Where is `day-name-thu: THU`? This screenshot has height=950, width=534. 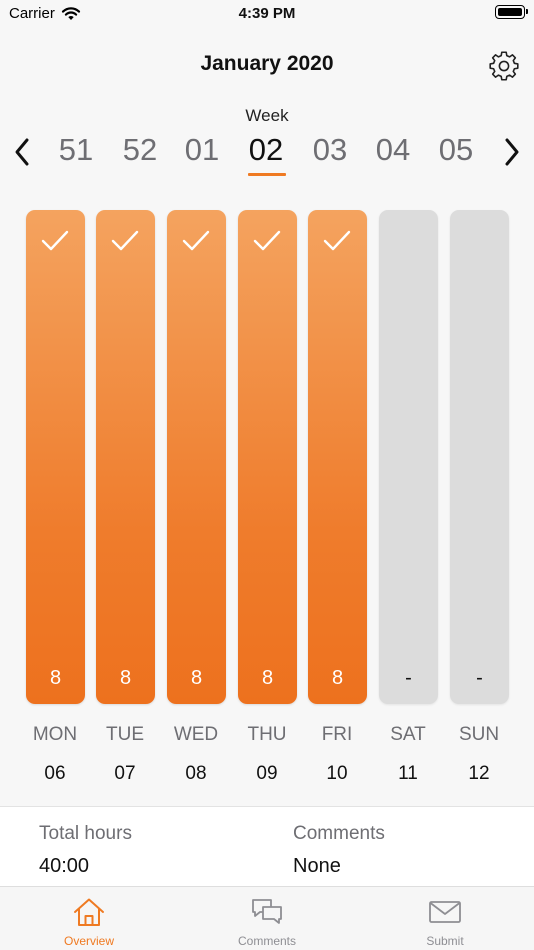 day-name-thu: THU is located at coordinates (267, 734).